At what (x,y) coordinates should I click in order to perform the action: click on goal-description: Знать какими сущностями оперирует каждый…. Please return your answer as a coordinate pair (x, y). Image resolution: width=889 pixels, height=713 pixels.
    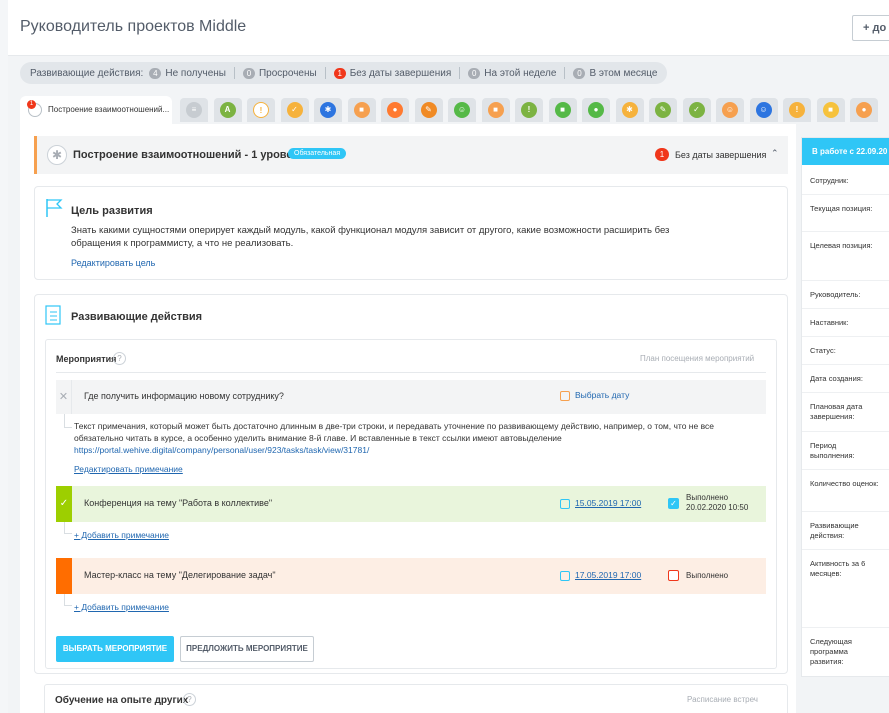
    Looking at the image, I should click on (370, 237).